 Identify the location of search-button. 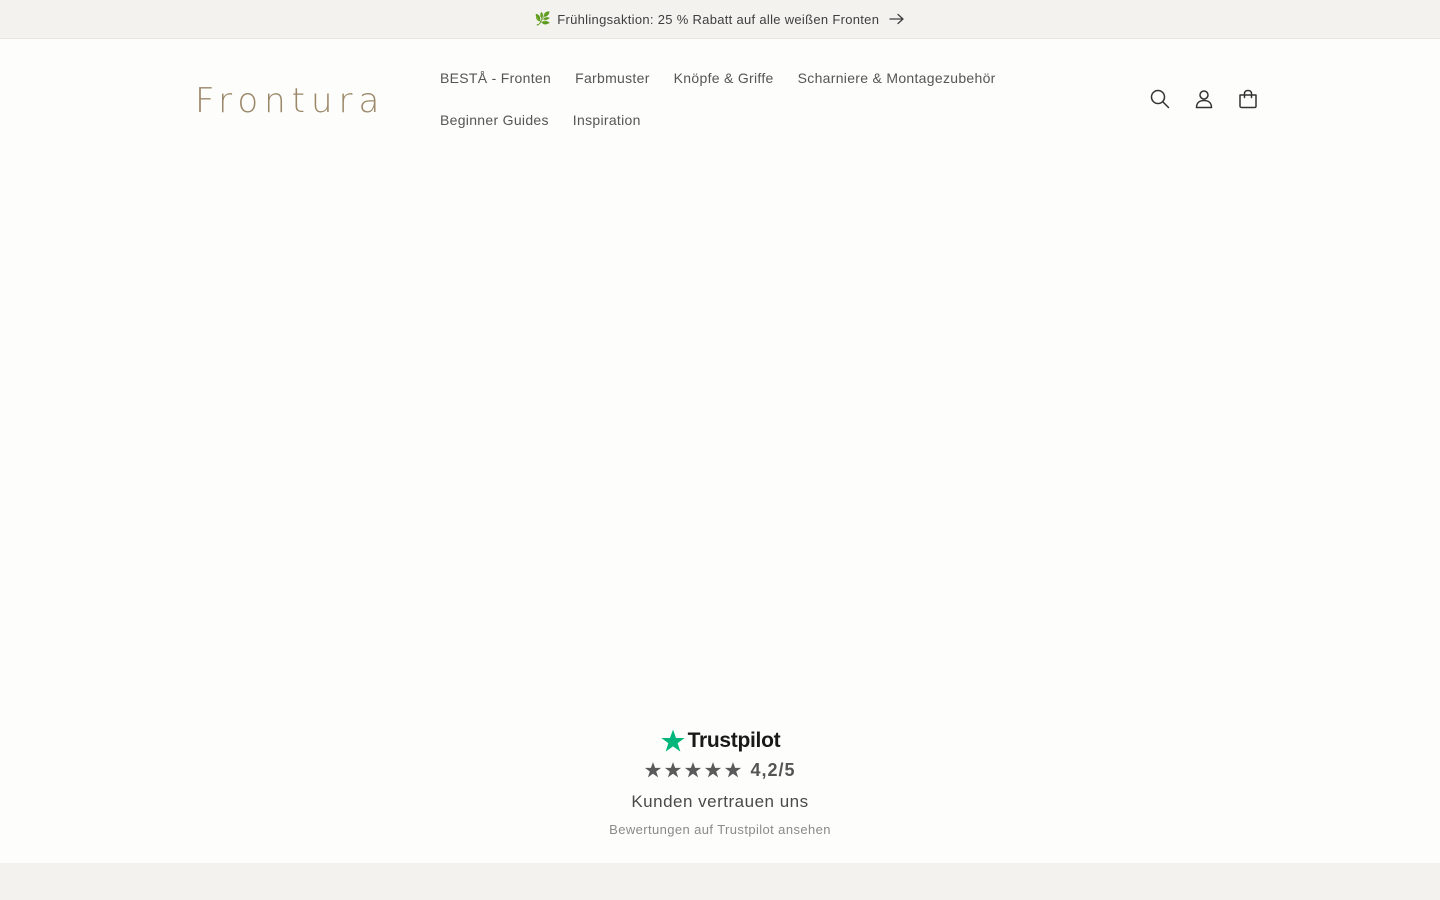
(1160, 99).